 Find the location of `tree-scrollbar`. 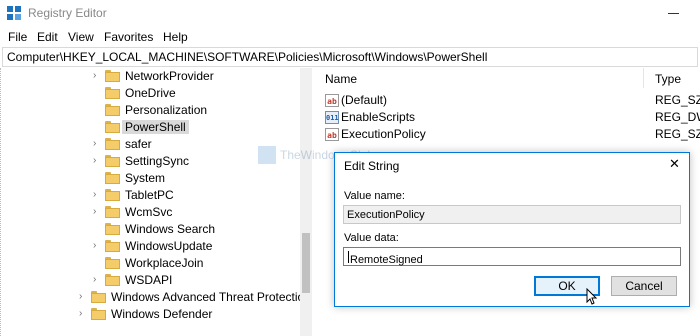

tree-scrollbar is located at coordinates (306, 202).